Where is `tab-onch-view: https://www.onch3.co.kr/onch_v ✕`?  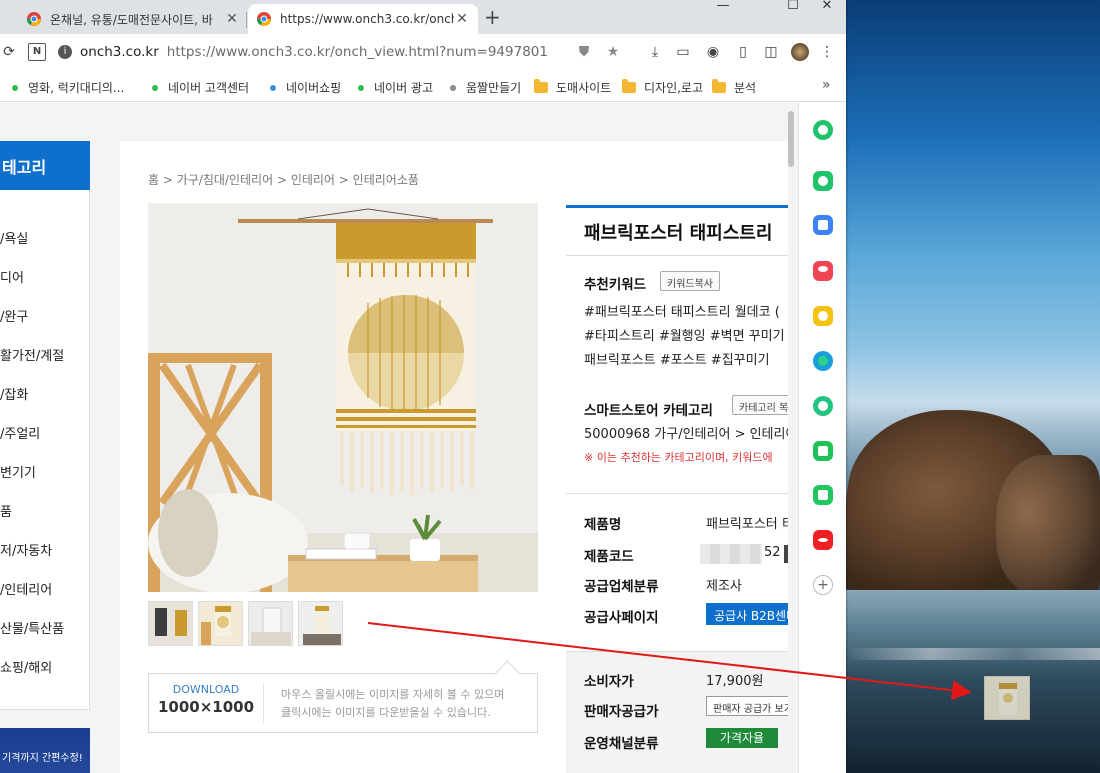 tab-onch-view: https://www.onch3.co.kr/onch_v ✕ is located at coordinates (363, 19).